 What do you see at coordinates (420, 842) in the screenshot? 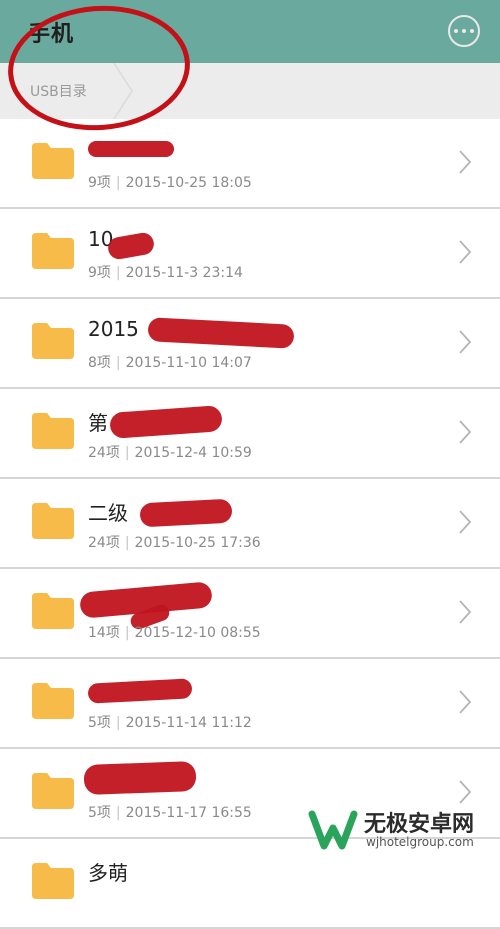
I see `watermark-url: wjhotelgroup.com` at bounding box center [420, 842].